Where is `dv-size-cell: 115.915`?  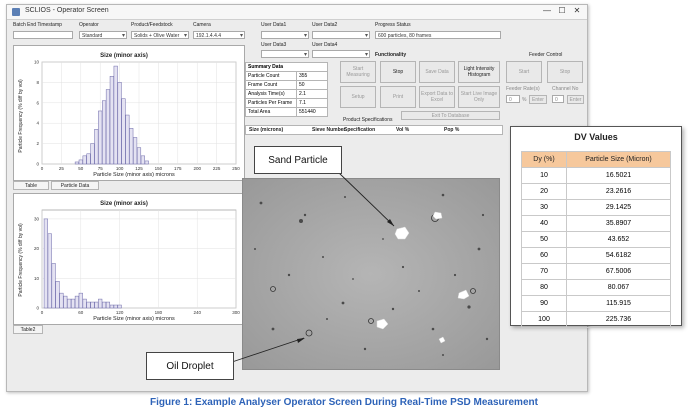 dv-size-cell: 115.915 is located at coordinates (618, 303).